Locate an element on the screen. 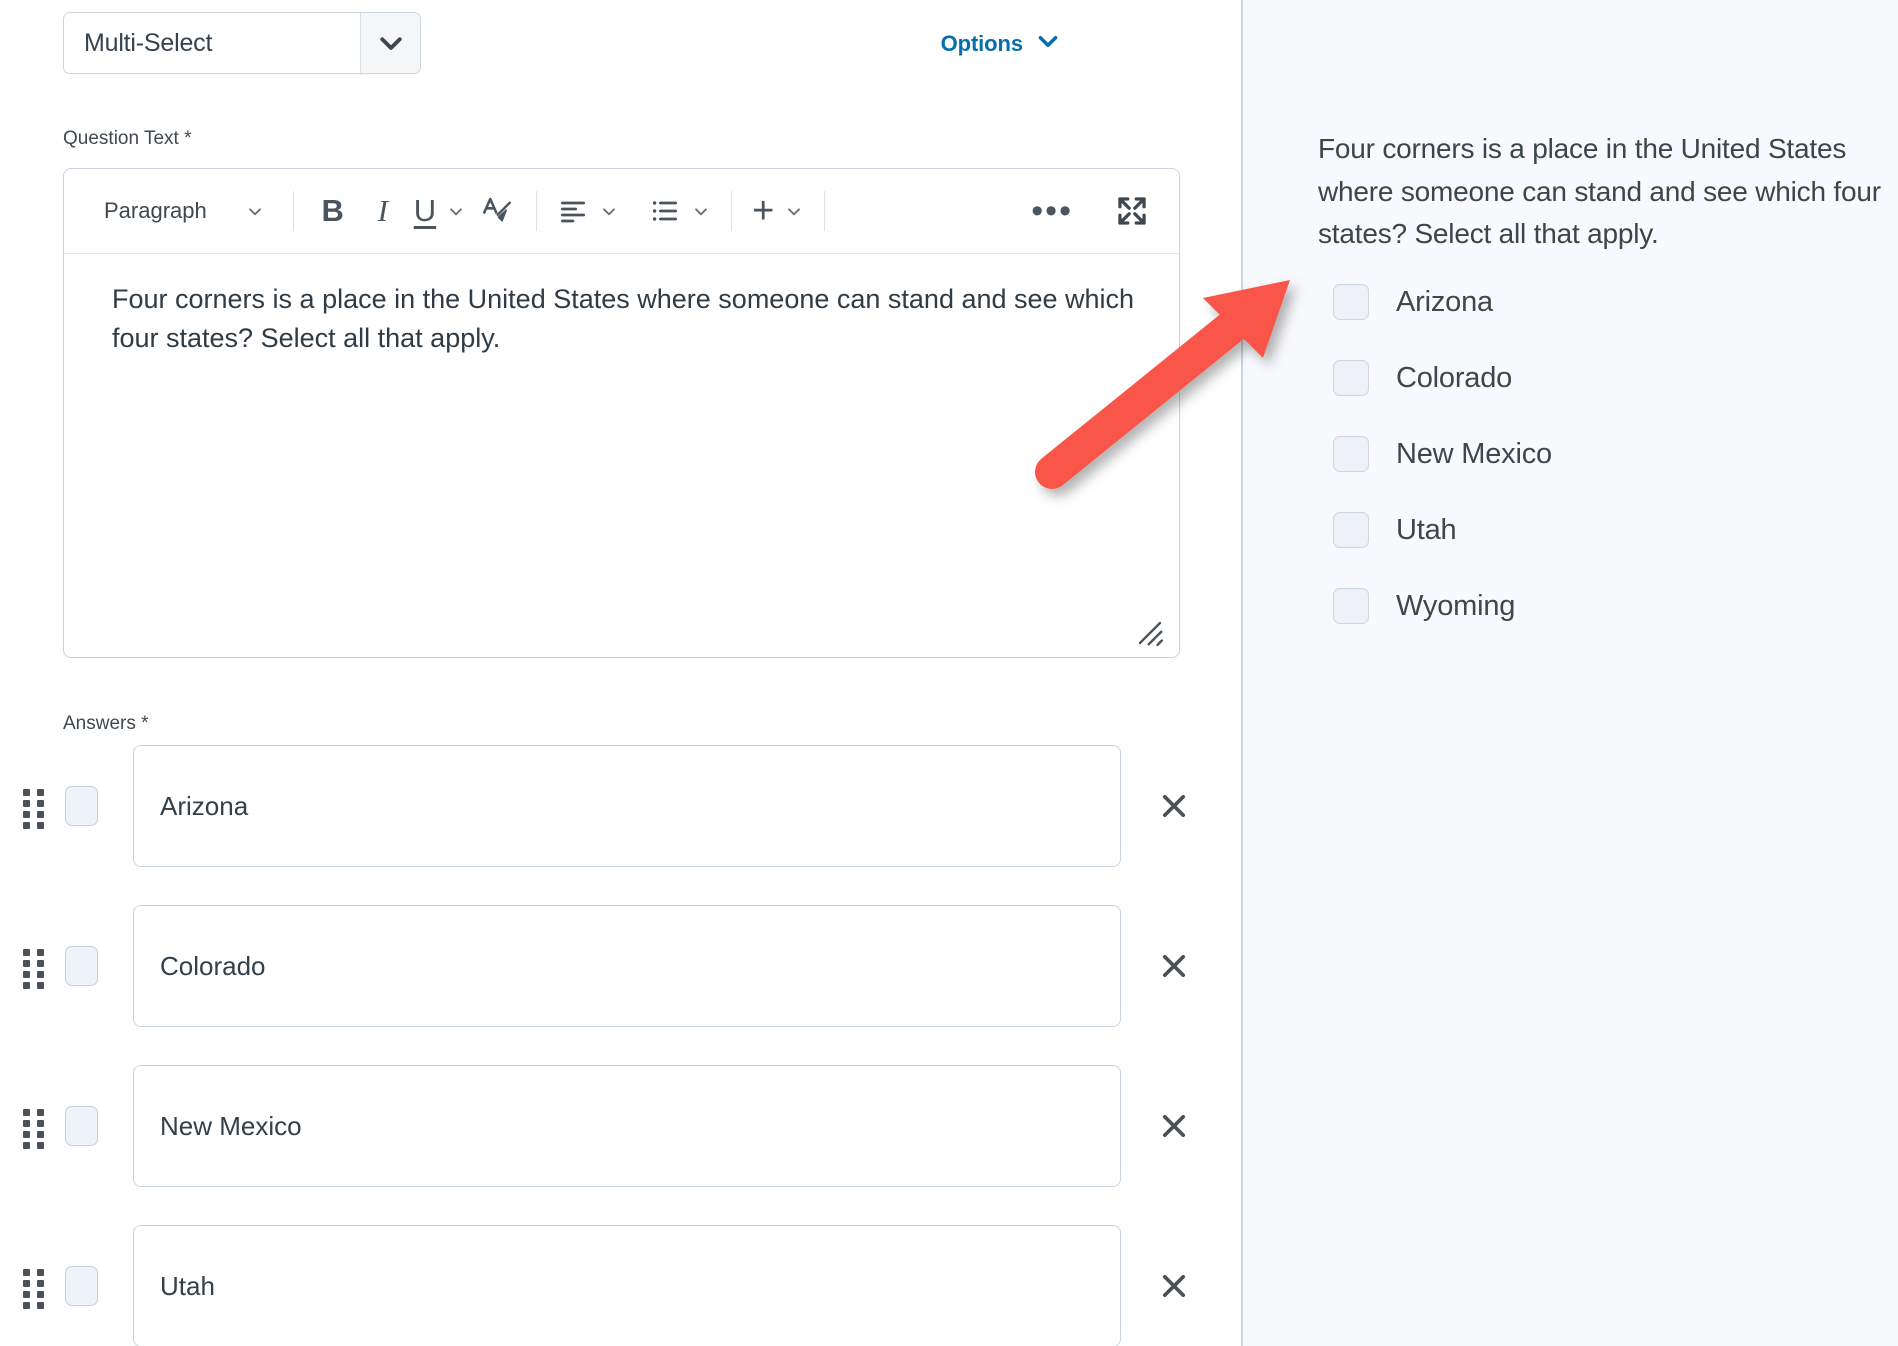 This screenshot has width=1898, height=1346. answers-label: Answers * is located at coordinates (106, 723).